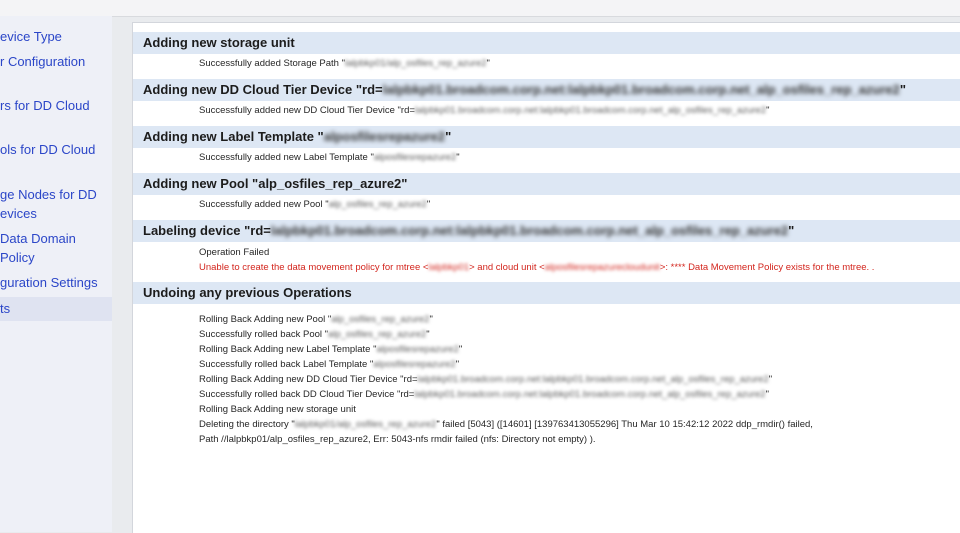  Describe the element at coordinates (49, 282) in the screenshot. I see `sidebar-item-label: guration Settings` at that location.